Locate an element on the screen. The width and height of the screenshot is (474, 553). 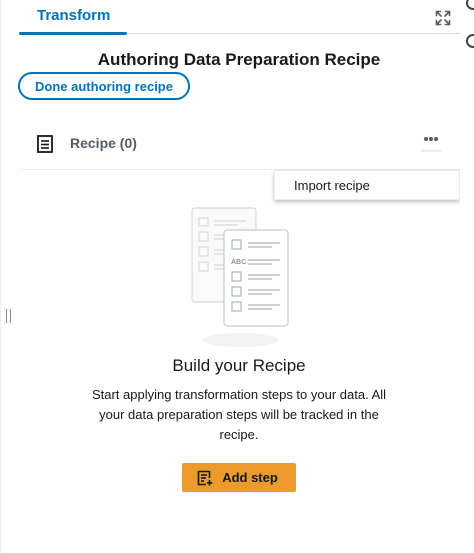
list-icon is located at coordinates (45, 144).